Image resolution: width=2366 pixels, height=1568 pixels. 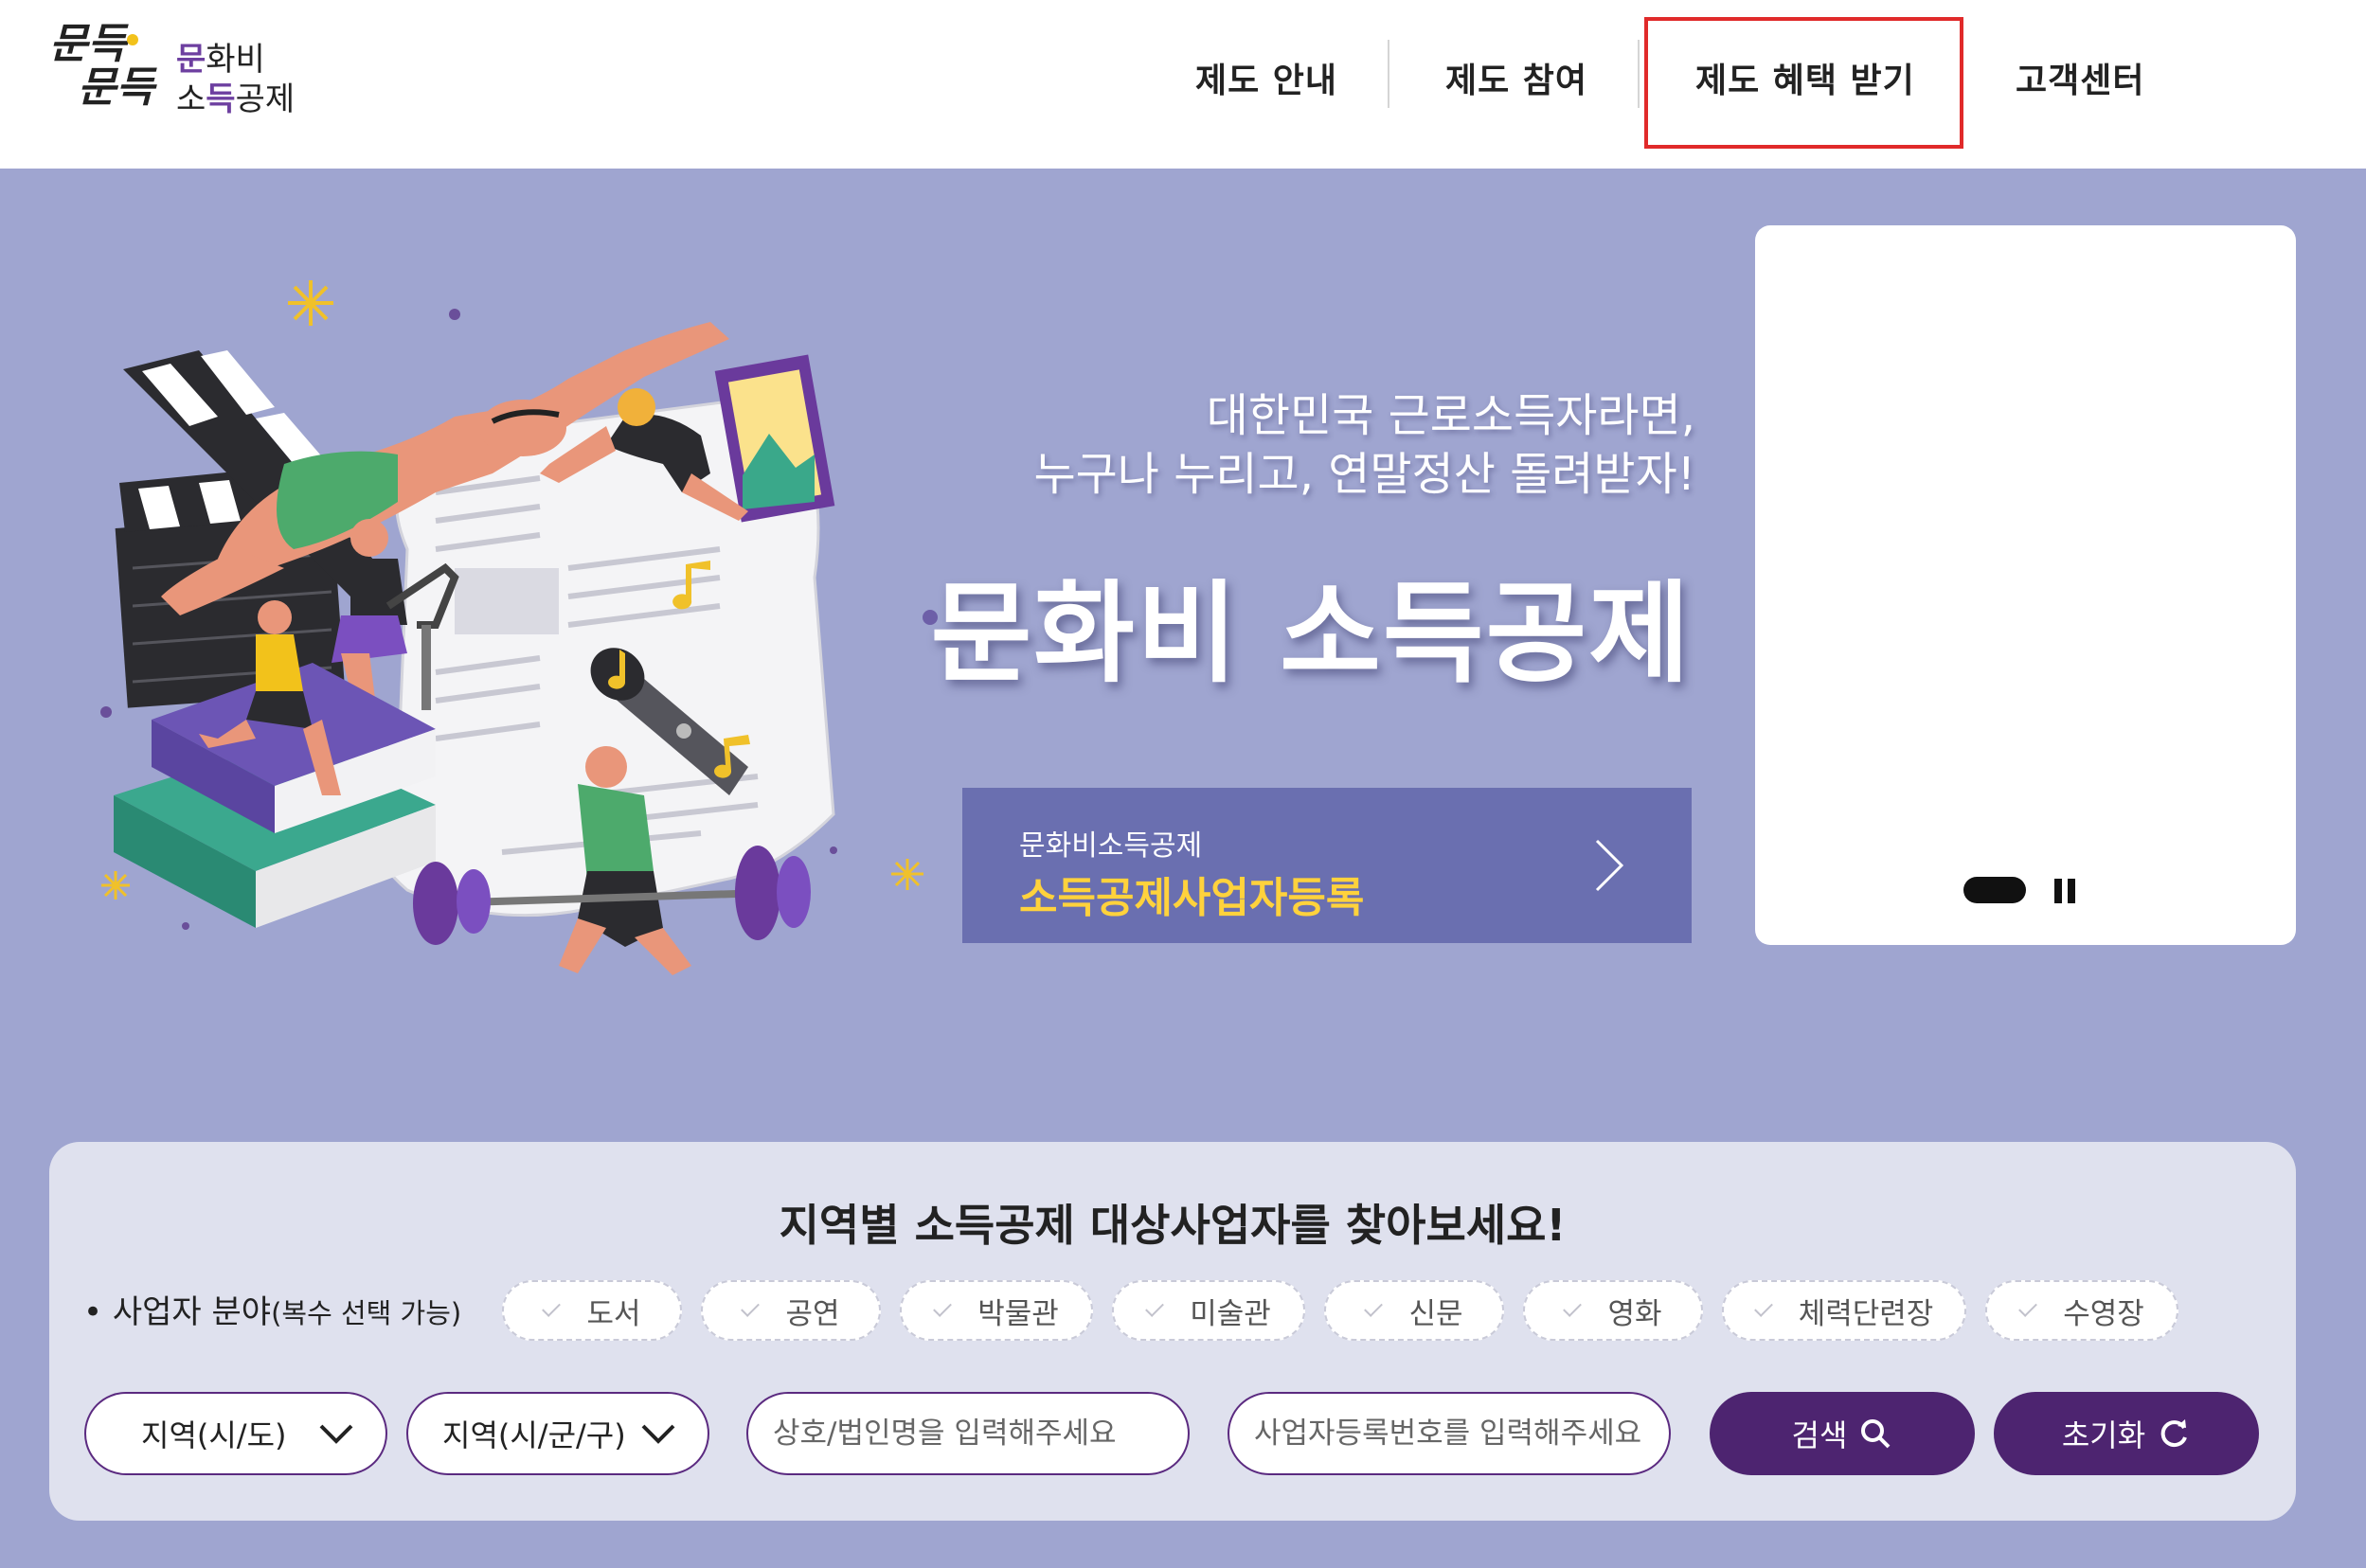 I want to click on reset-button: 초기화, so click(x=2126, y=1433).